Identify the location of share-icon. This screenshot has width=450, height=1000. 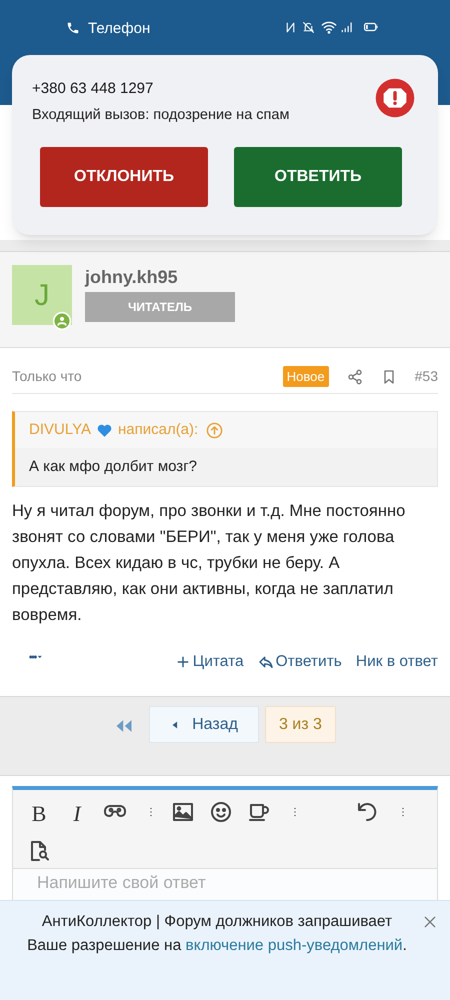
(354, 376).